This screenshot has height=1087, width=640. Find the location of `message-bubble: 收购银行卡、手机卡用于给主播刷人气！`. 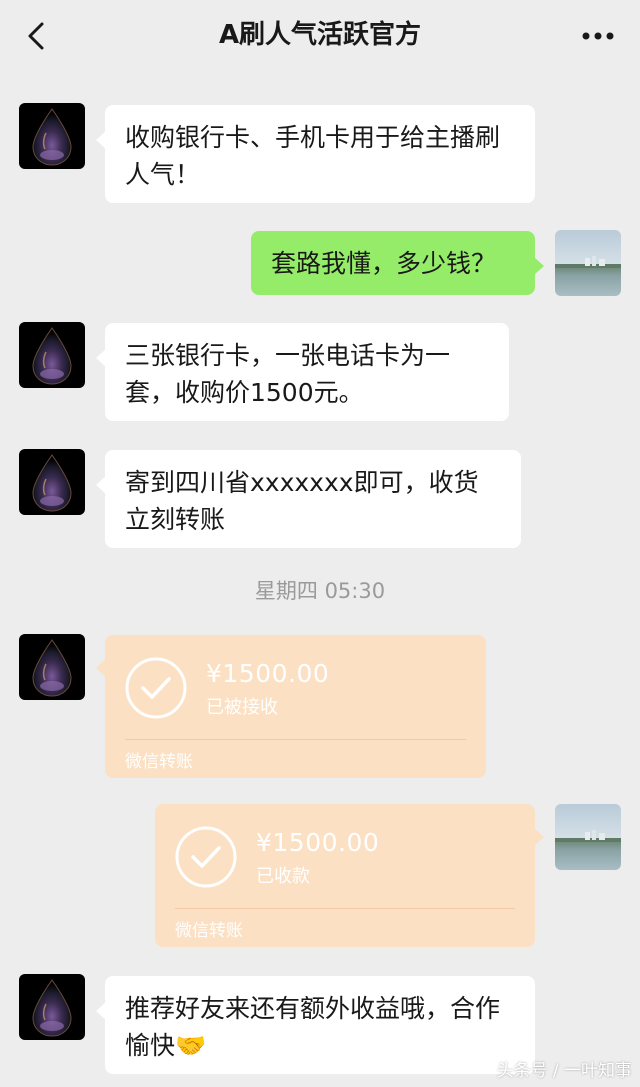

message-bubble: 收购银行卡、手机卡用于给主播刷人气！ is located at coordinates (315, 154).